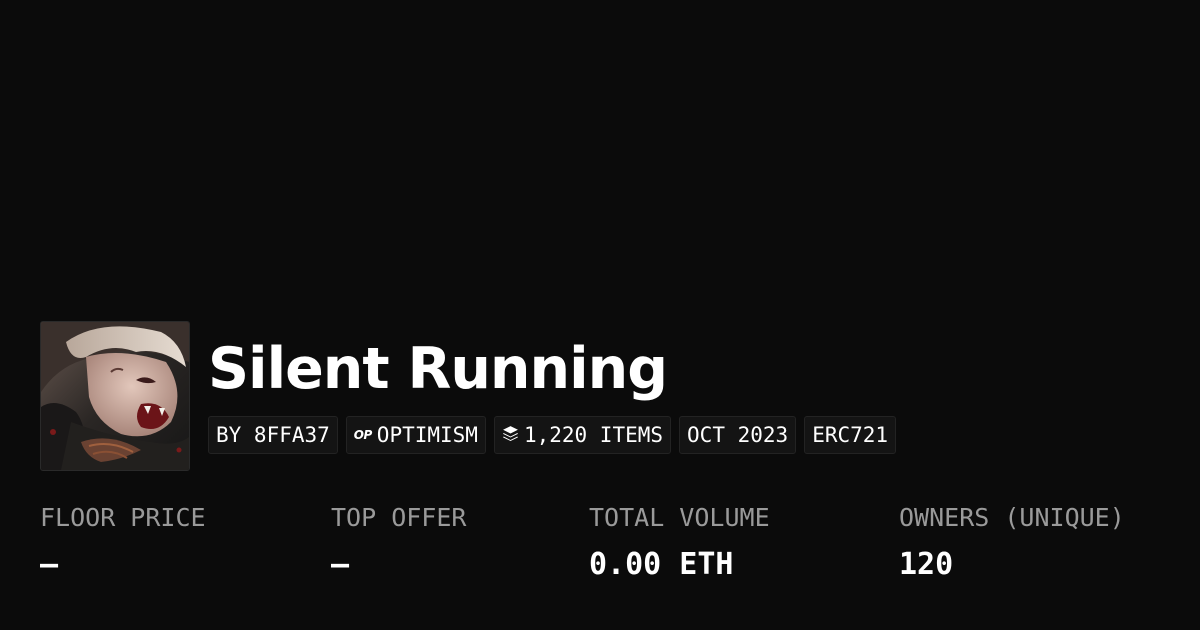 This screenshot has width=1200, height=630. I want to click on collection-artwork-image, so click(115, 396).